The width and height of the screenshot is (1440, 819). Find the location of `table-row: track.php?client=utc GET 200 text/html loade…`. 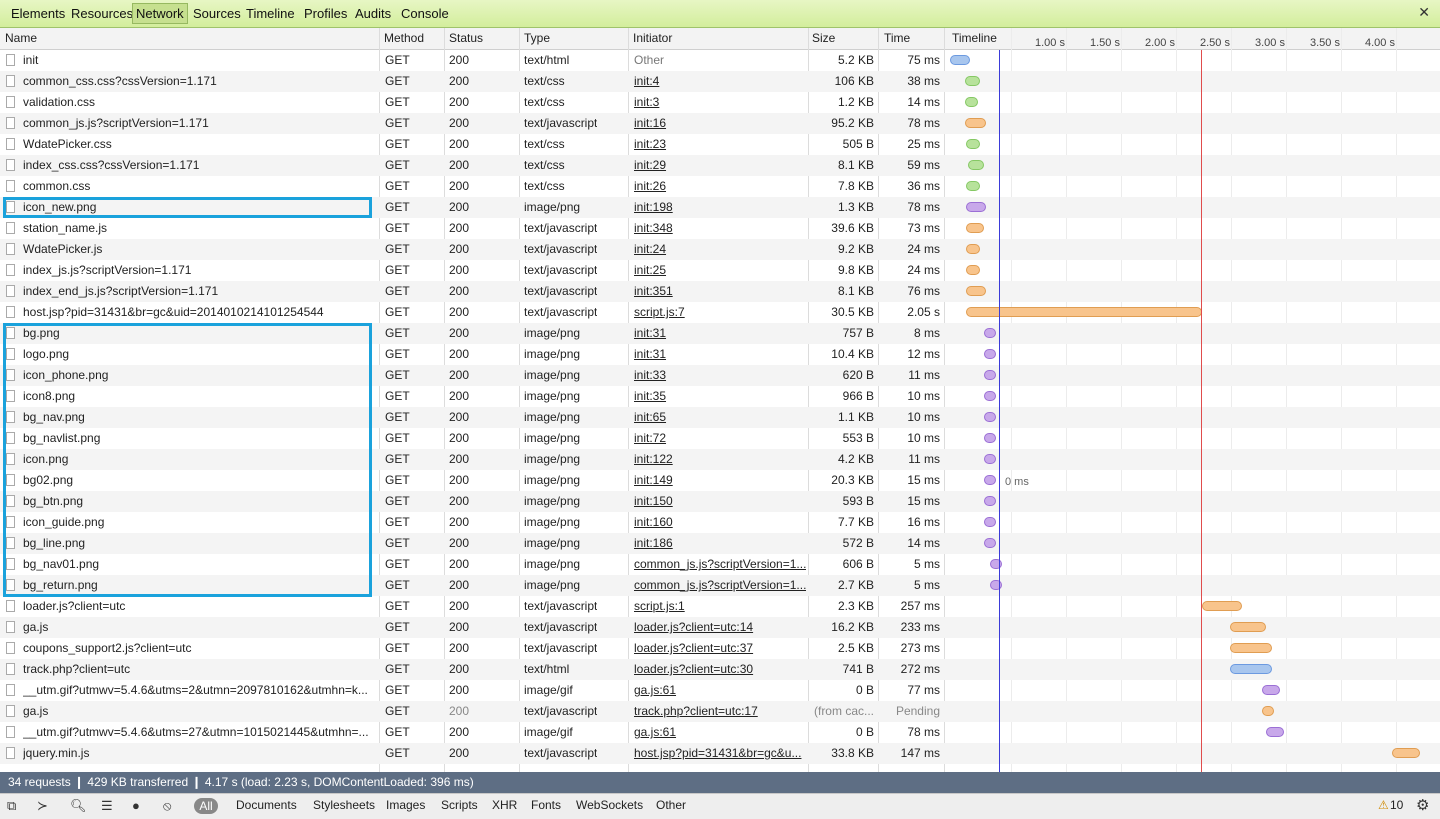

table-row: track.php?client=utc GET 200 text/html loade… is located at coordinates (720, 669).